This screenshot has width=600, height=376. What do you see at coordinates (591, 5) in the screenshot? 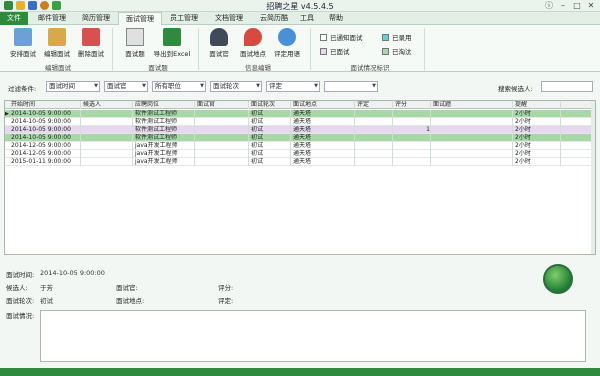
I see `close-button: ✕` at bounding box center [591, 5].